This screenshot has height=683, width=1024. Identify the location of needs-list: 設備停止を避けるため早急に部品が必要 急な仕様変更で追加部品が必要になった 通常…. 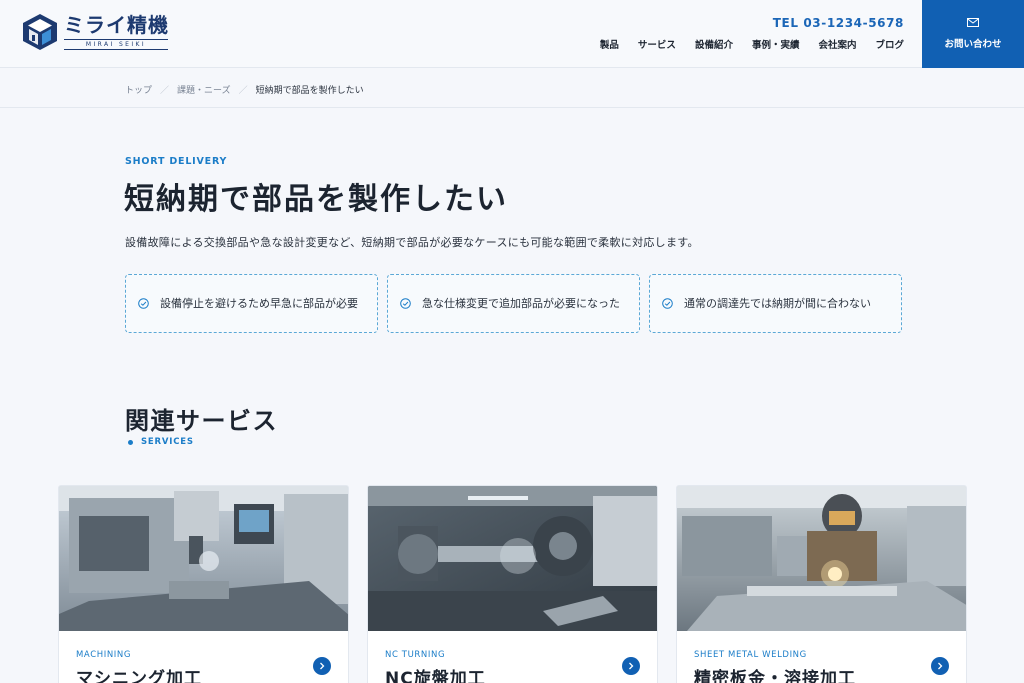
(513, 303).